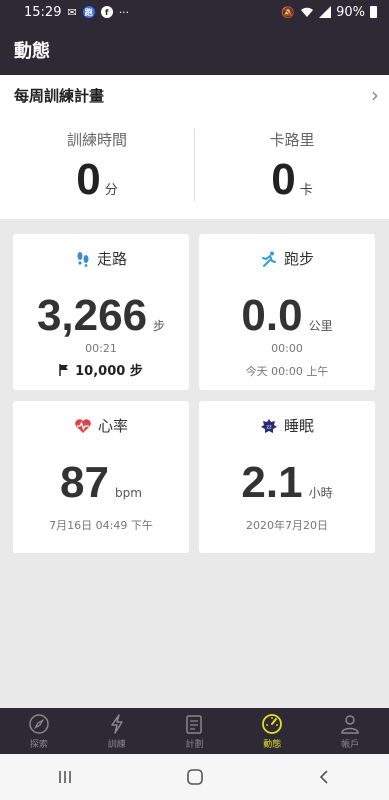 The width and height of the screenshot is (389, 800). What do you see at coordinates (194, 12) in the screenshot?
I see `status-bar: 15:29 ✉ 跑 f ··· 🔕 90%` at bounding box center [194, 12].